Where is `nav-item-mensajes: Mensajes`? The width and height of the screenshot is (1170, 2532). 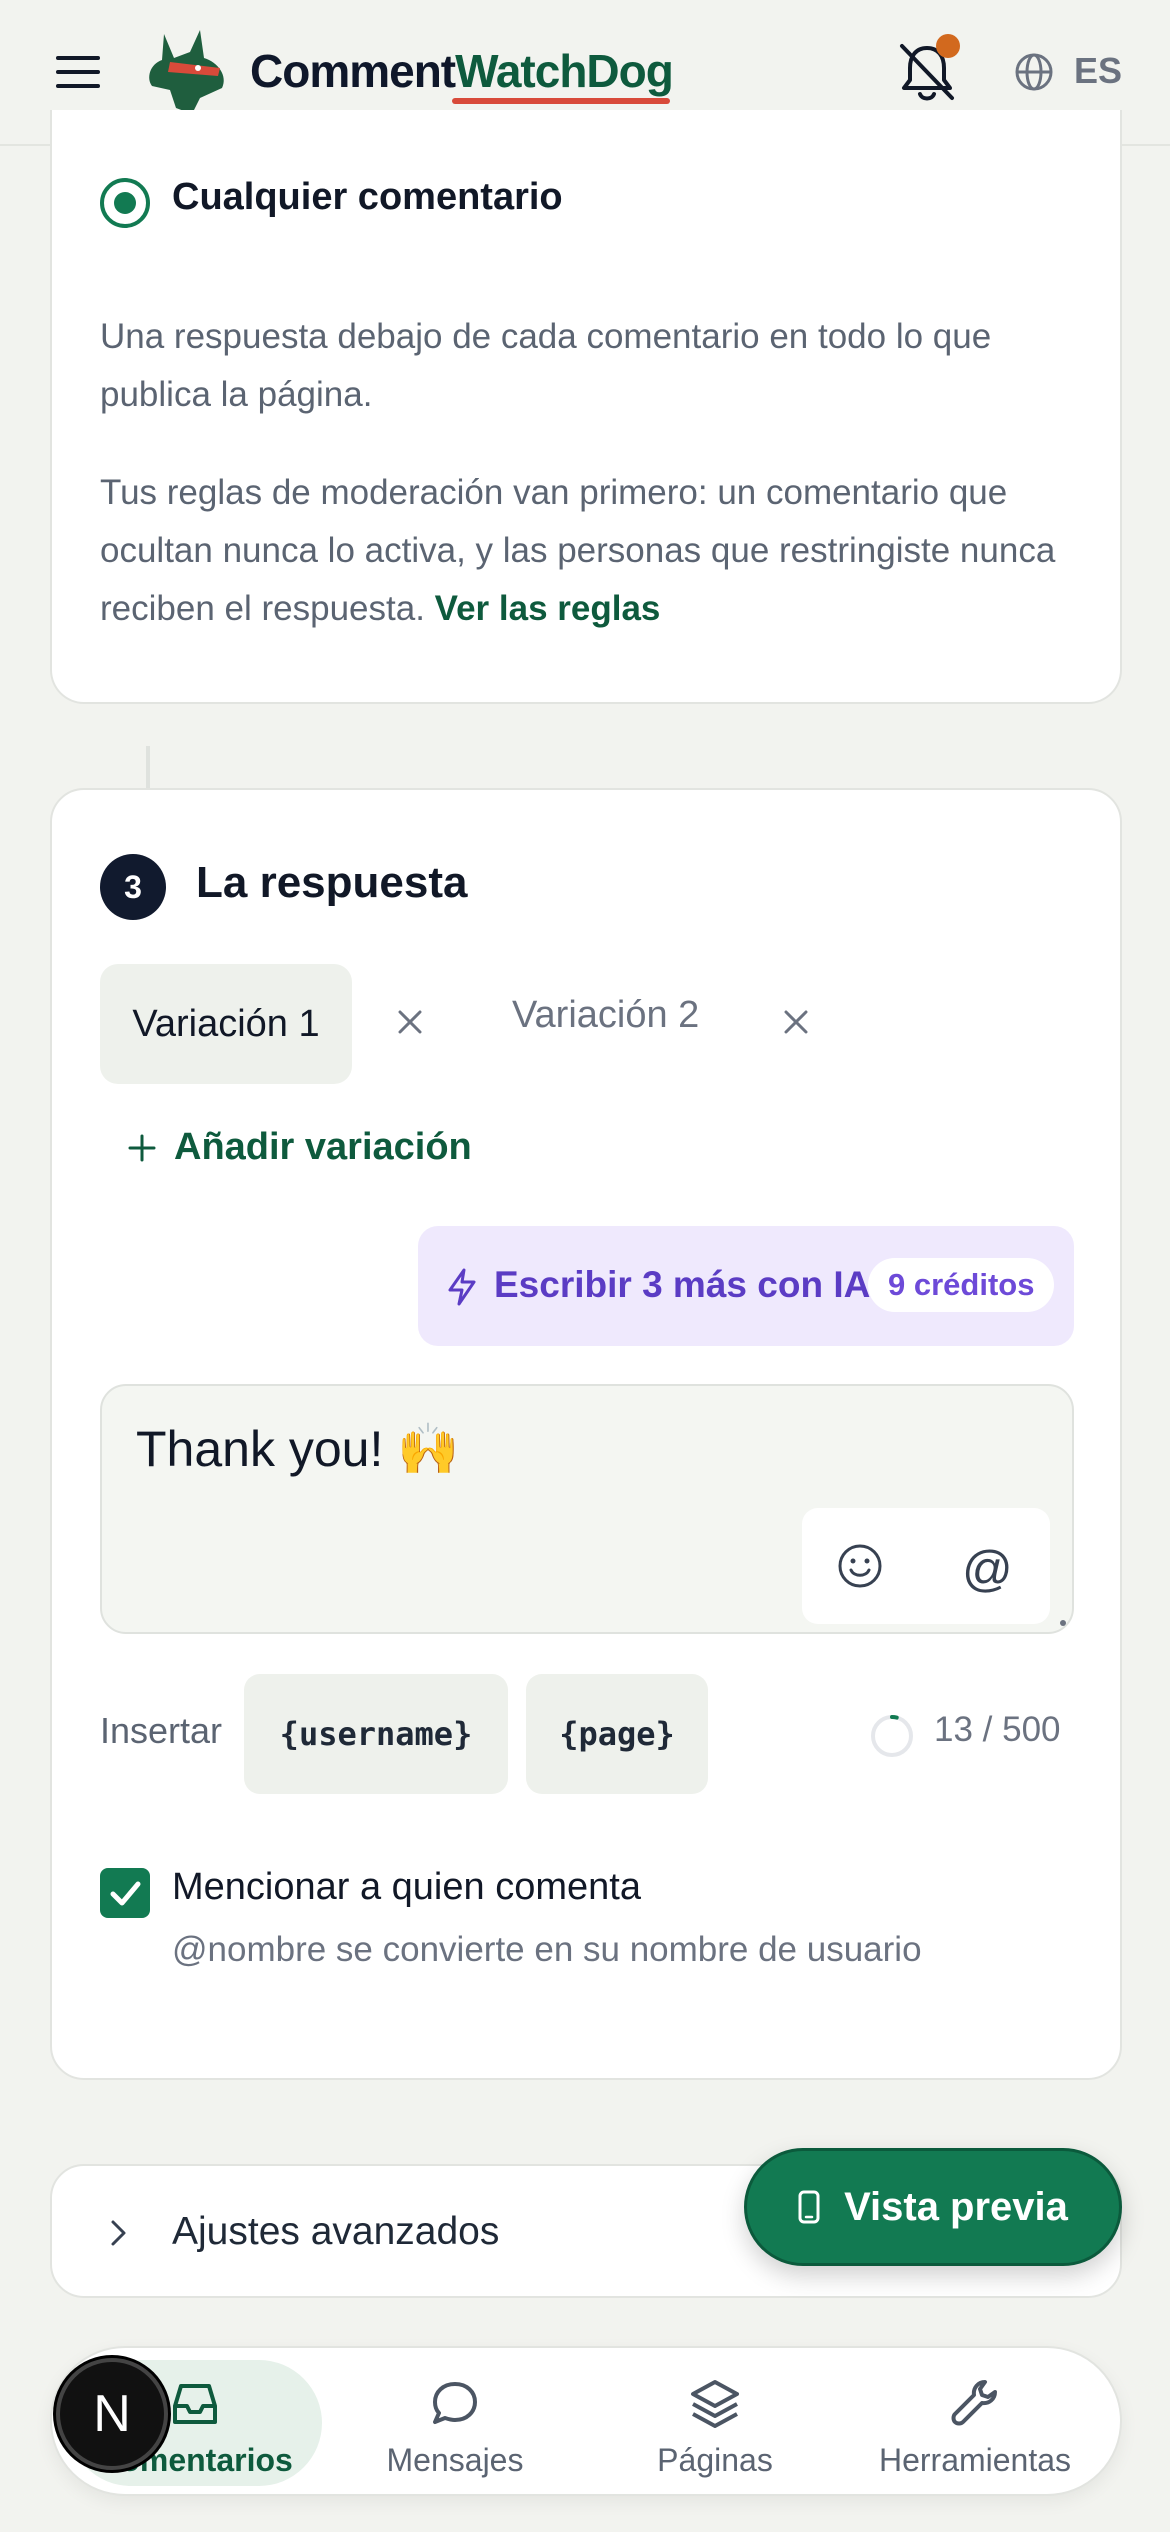
nav-item-mensajes: Mensajes is located at coordinates (455, 2423).